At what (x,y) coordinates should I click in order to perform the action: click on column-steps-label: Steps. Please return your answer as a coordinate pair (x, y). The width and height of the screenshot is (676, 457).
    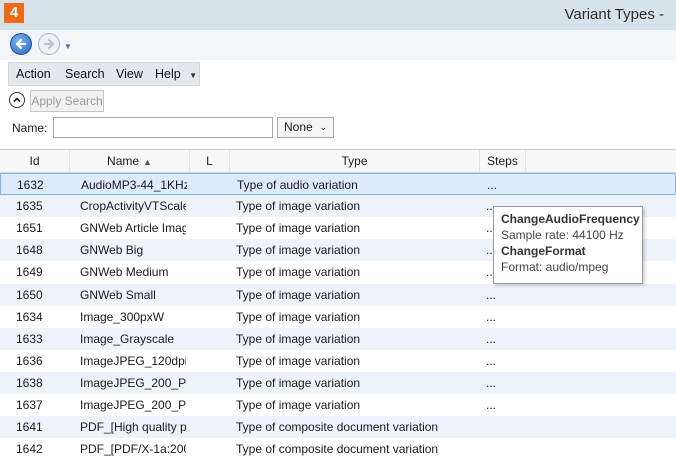
    Looking at the image, I should click on (502, 161).